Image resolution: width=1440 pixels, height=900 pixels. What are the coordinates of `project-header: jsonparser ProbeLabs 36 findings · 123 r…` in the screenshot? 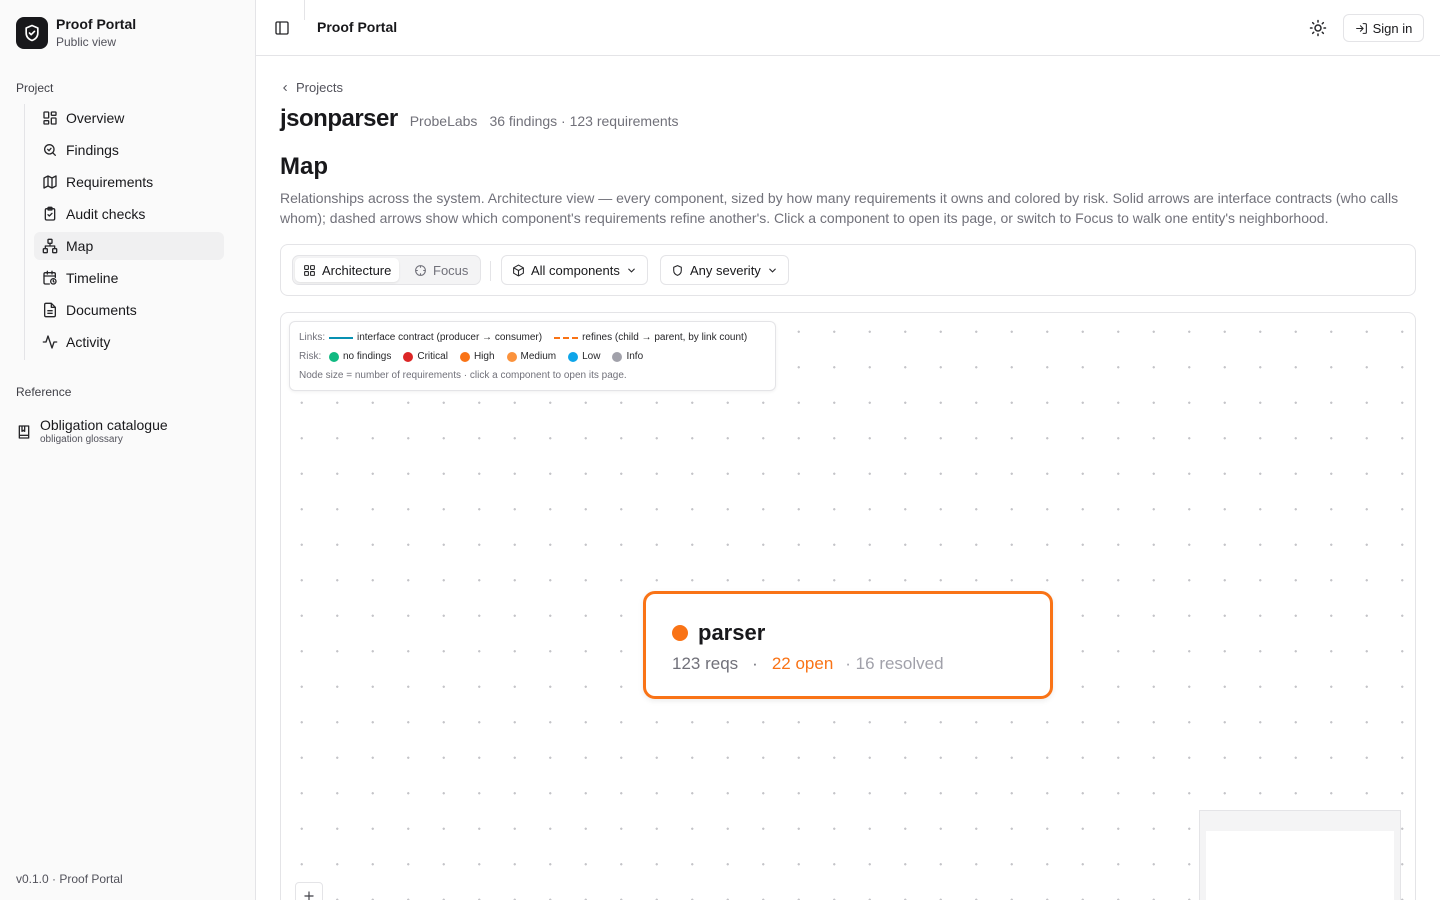 It's located at (479, 119).